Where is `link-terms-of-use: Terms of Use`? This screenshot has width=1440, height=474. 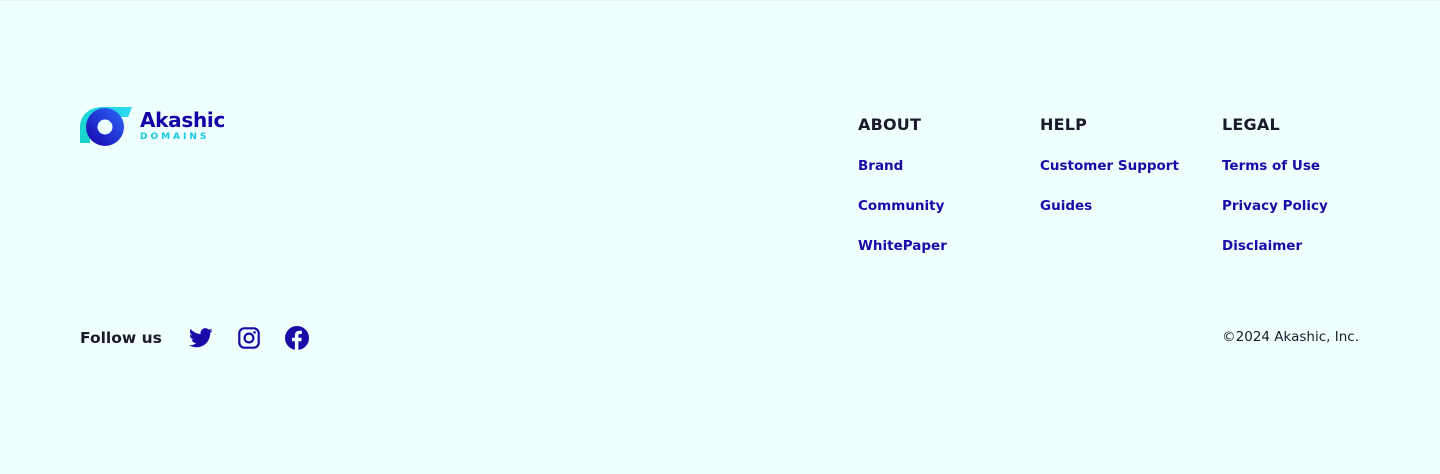
link-terms-of-use: Terms of Use is located at coordinates (1275, 166).